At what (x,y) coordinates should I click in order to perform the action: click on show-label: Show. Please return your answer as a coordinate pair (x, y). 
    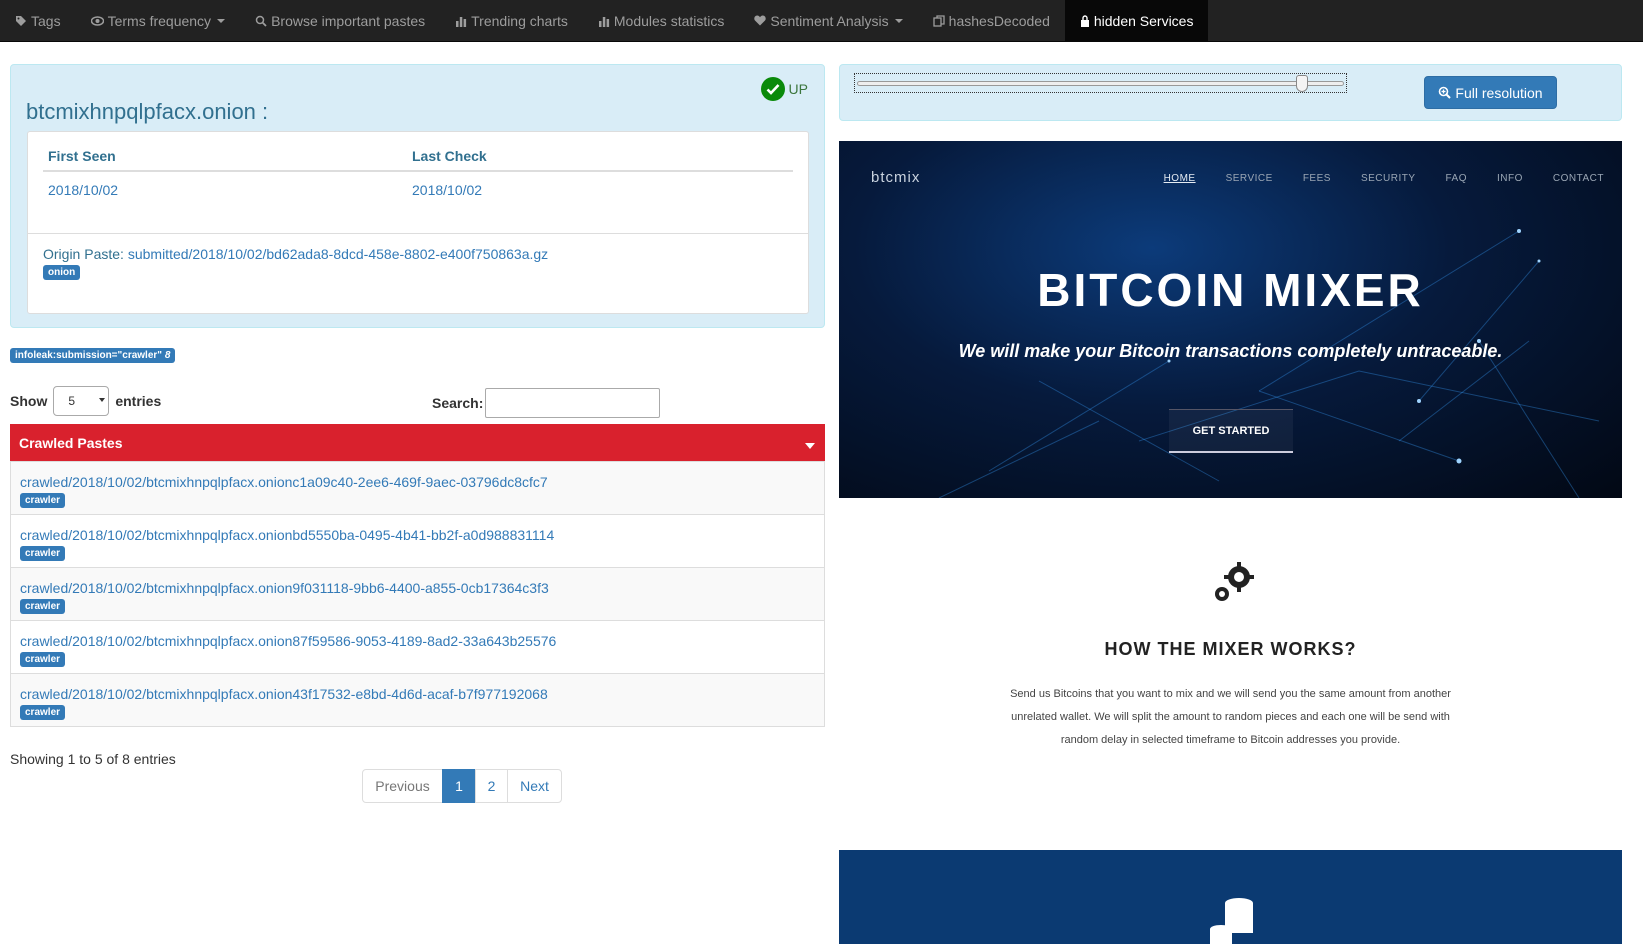
    Looking at the image, I should click on (29, 401).